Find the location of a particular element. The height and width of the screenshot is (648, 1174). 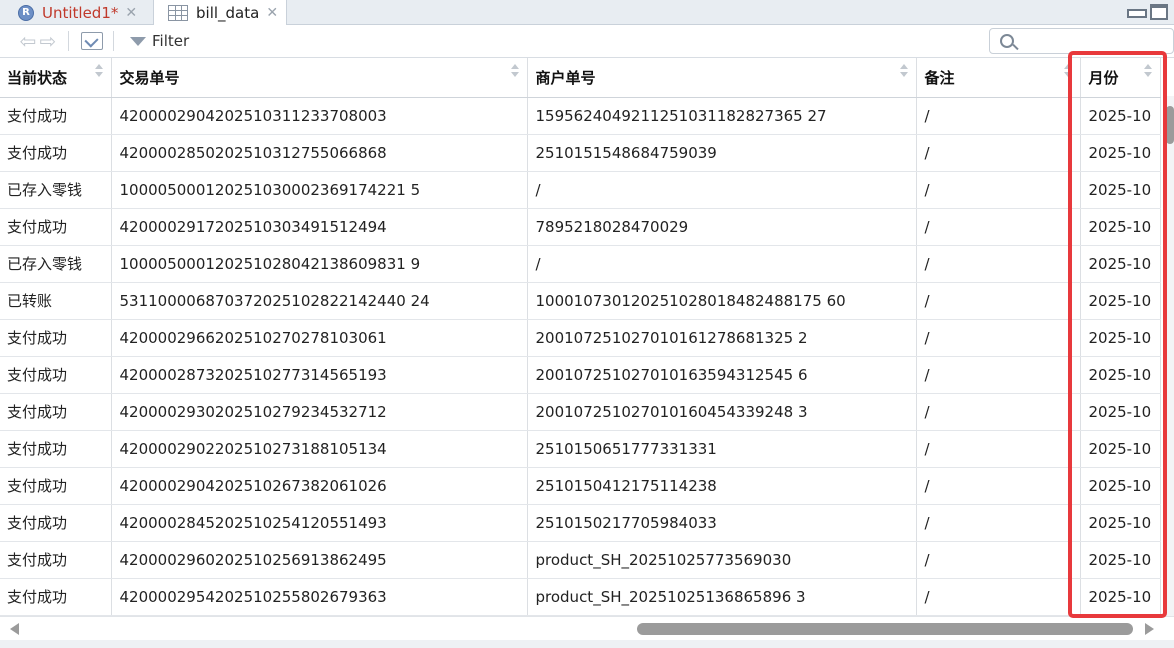

column-header-transaction-id: 交易单号 is located at coordinates (319, 78).